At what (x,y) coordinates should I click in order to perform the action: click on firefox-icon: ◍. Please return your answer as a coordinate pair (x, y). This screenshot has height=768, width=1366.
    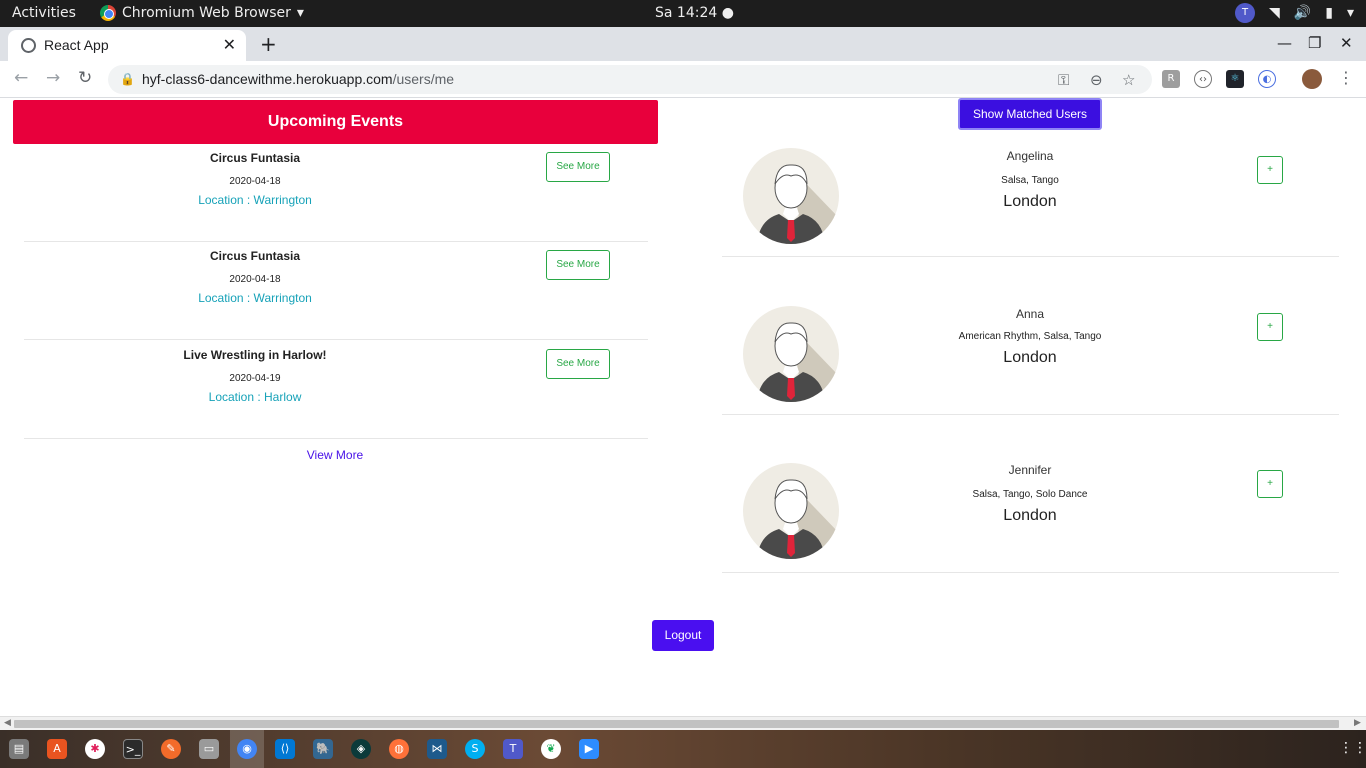
    Looking at the image, I should click on (399, 749).